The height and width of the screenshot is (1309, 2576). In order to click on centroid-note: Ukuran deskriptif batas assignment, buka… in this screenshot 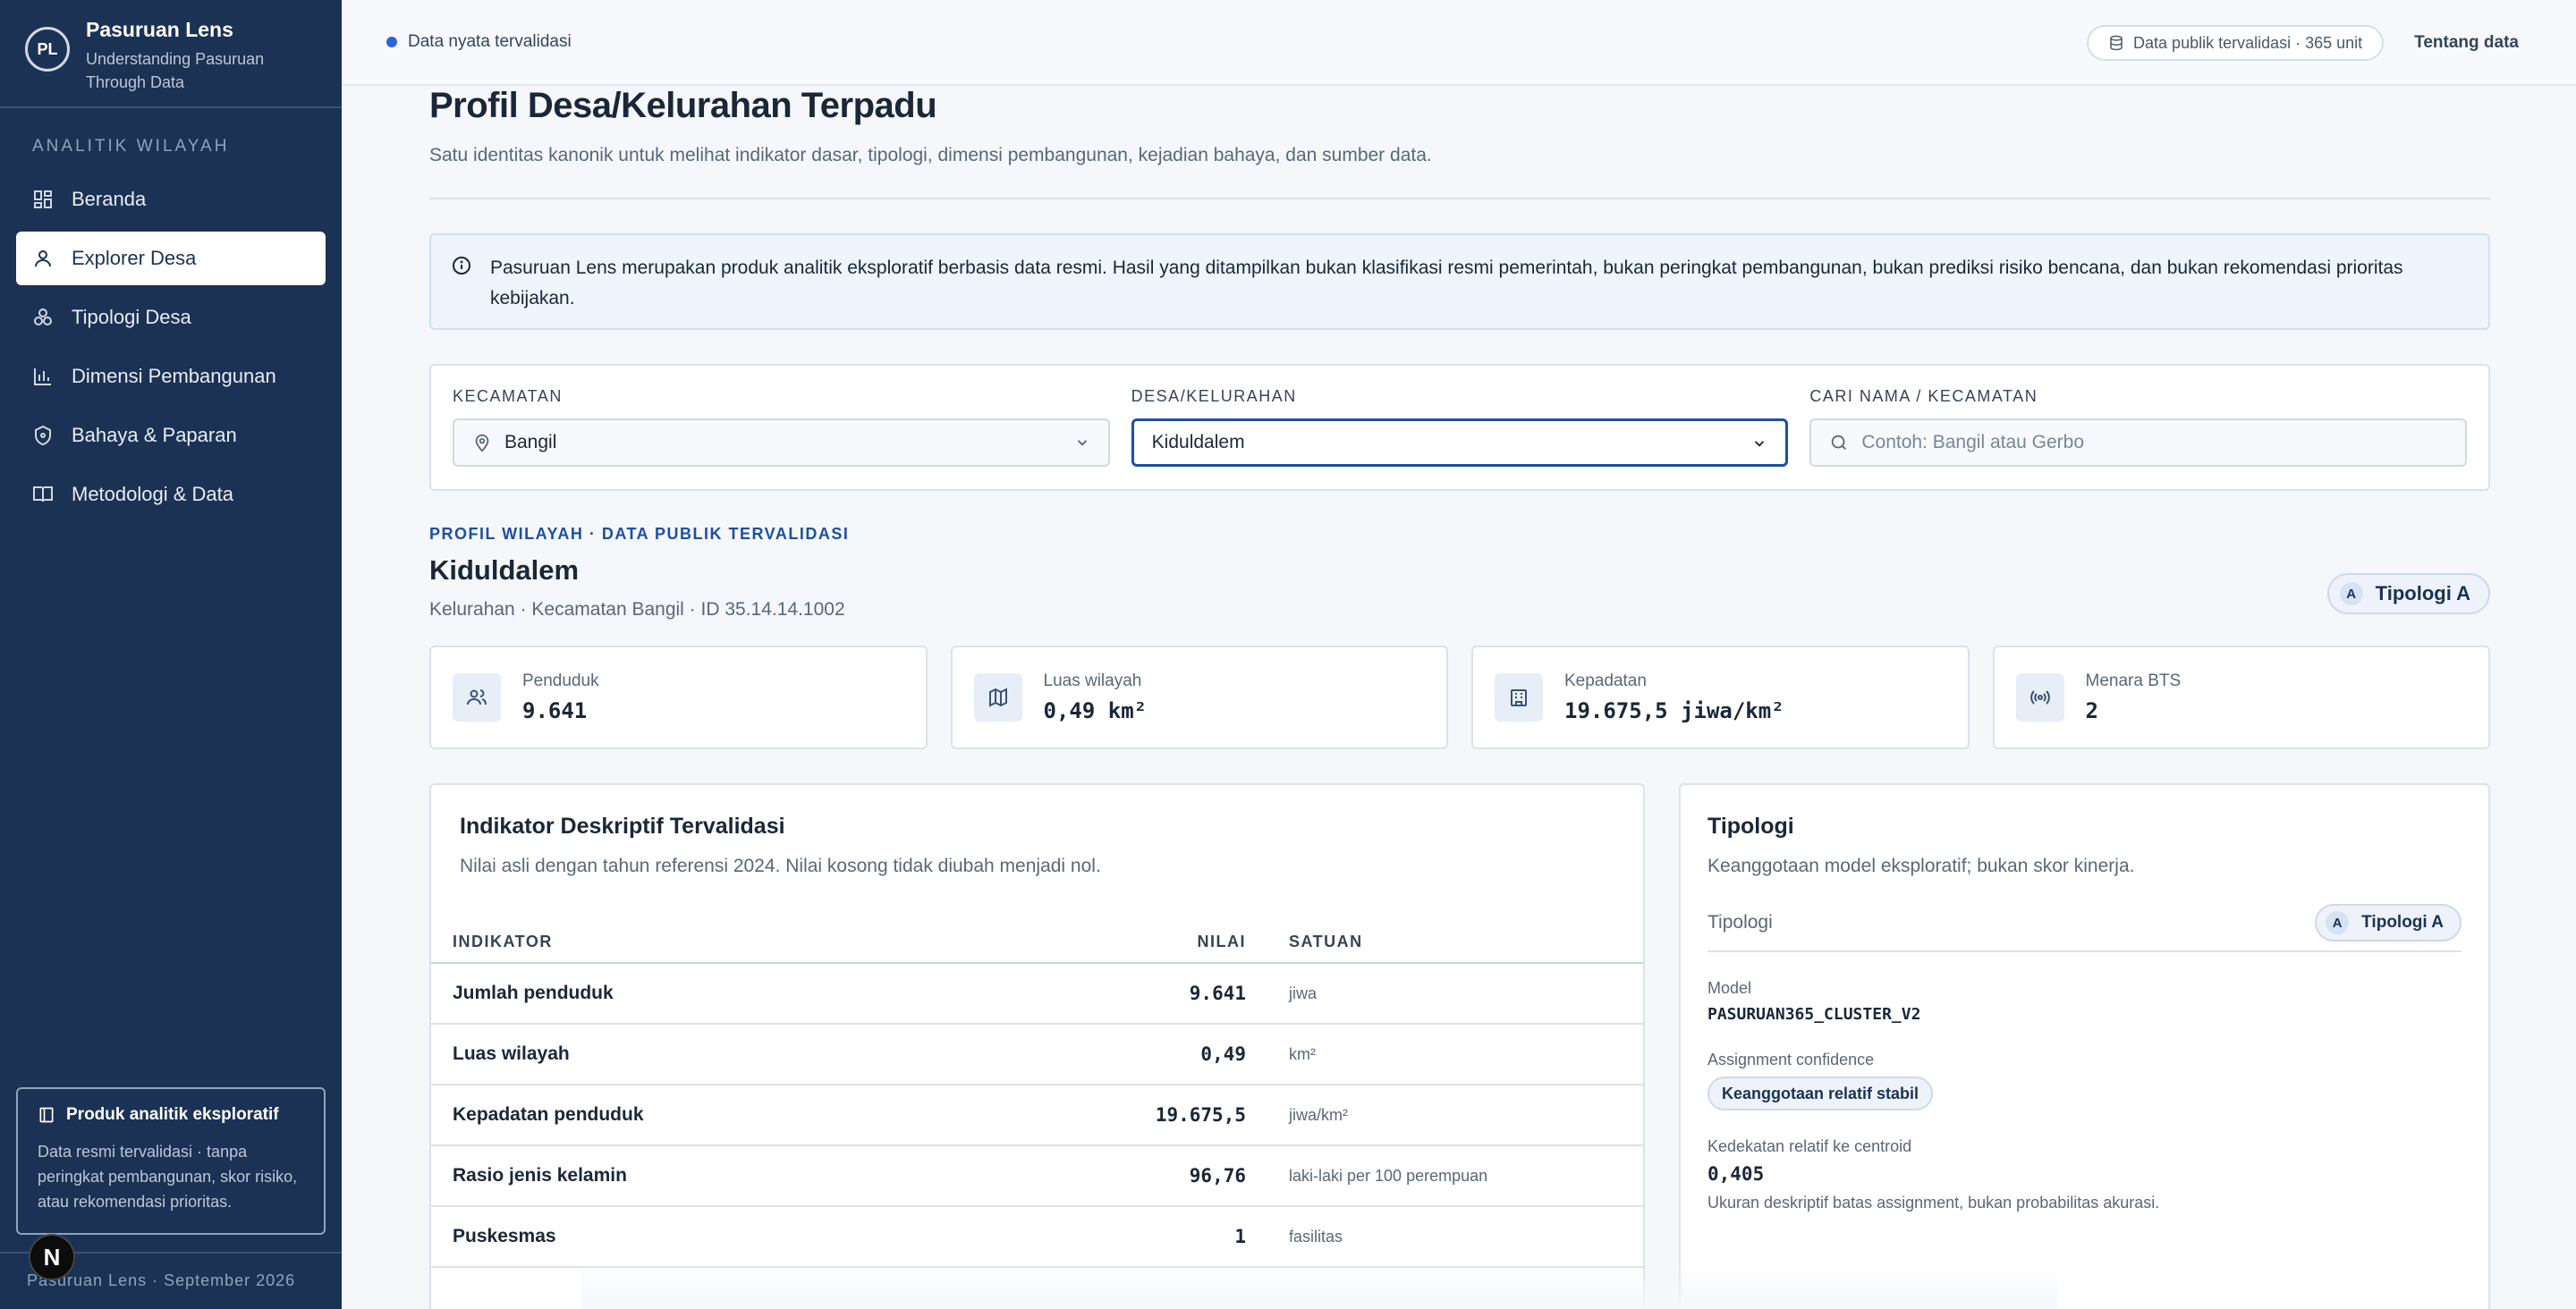, I will do `click(1933, 1203)`.